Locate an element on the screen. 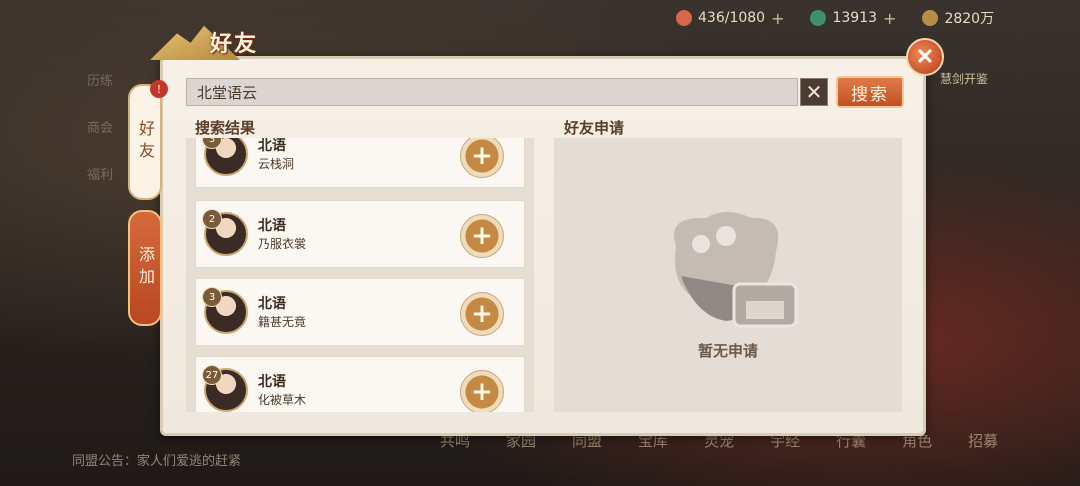  level-badge: 2 is located at coordinates (212, 219).